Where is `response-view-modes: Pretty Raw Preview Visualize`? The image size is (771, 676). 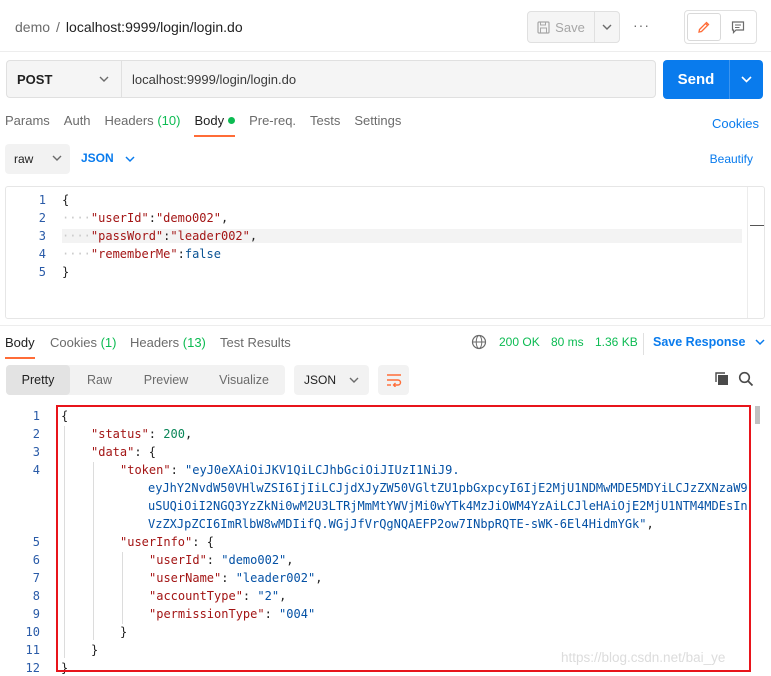
response-view-modes: Pretty Raw Preview Visualize is located at coordinates (145, 380).